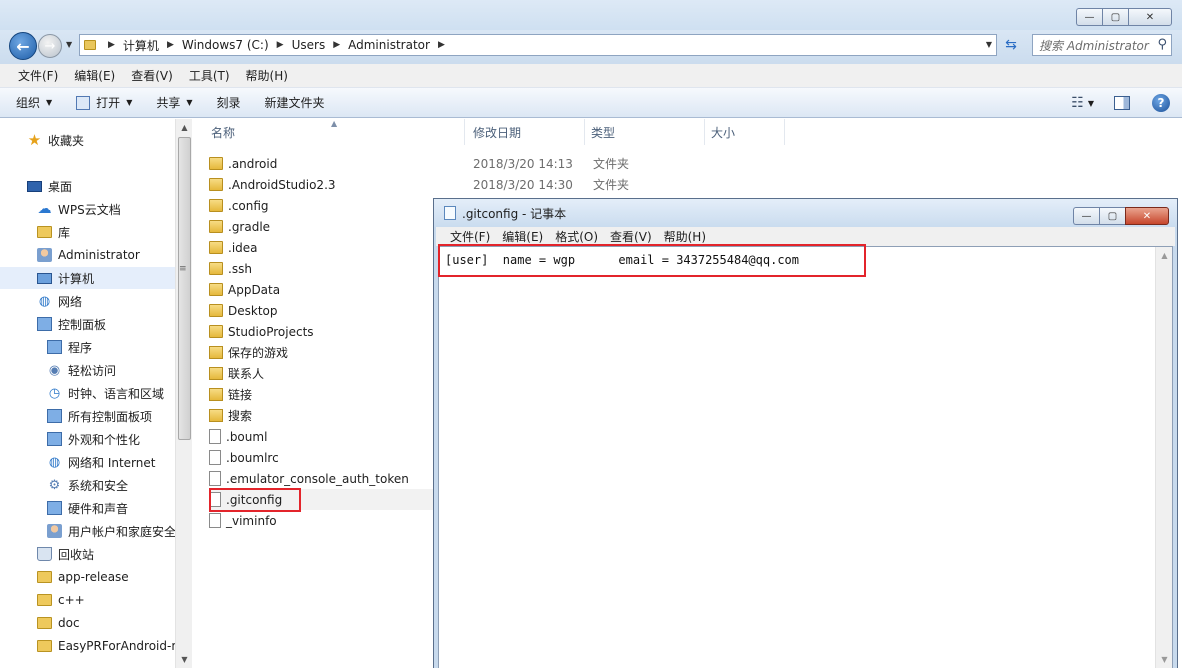  What do you see at coordinates (87, 370) in the screenshot?
I see `sidebar-item-ease-of-access: ◉ 轻松访问` at bounding box center [87, 370].